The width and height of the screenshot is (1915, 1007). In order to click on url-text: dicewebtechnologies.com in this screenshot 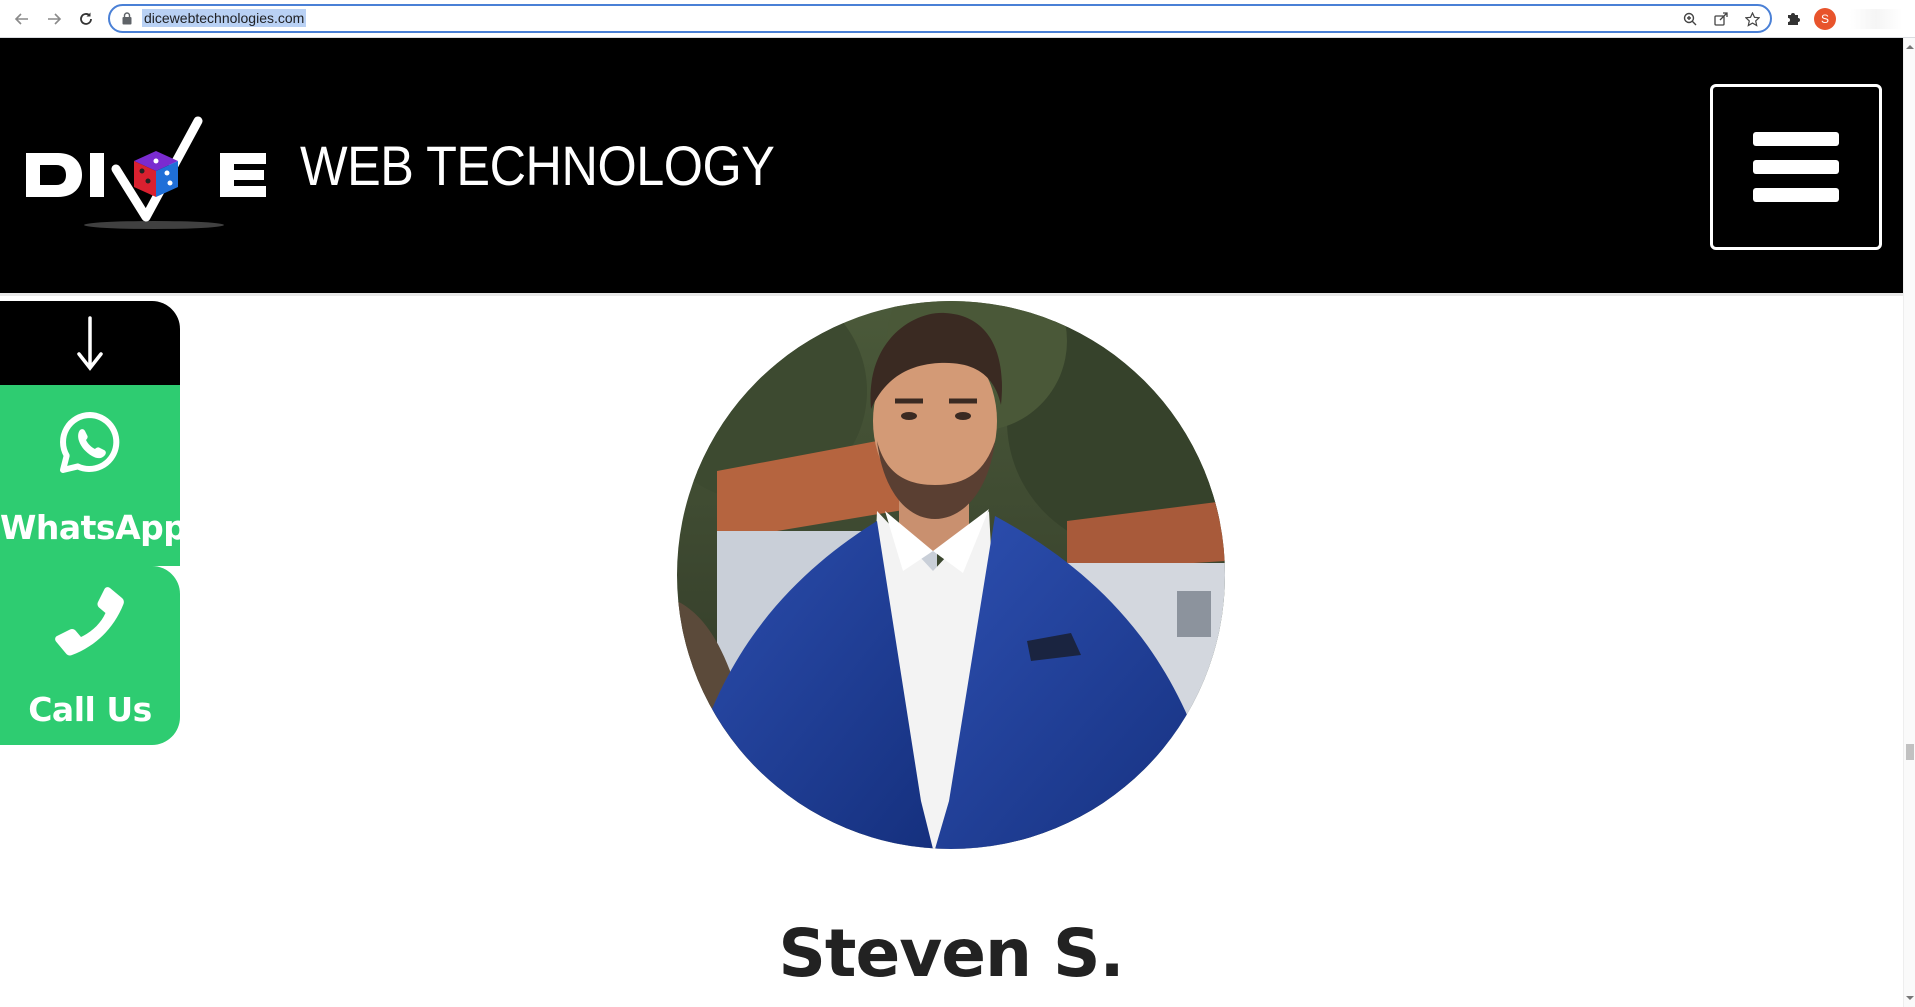, I will do `click(224, 18)`.